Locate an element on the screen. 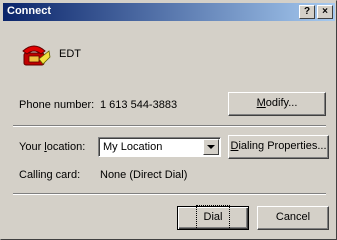  modify-mnemonic: M is located at coordinates (261, 103).